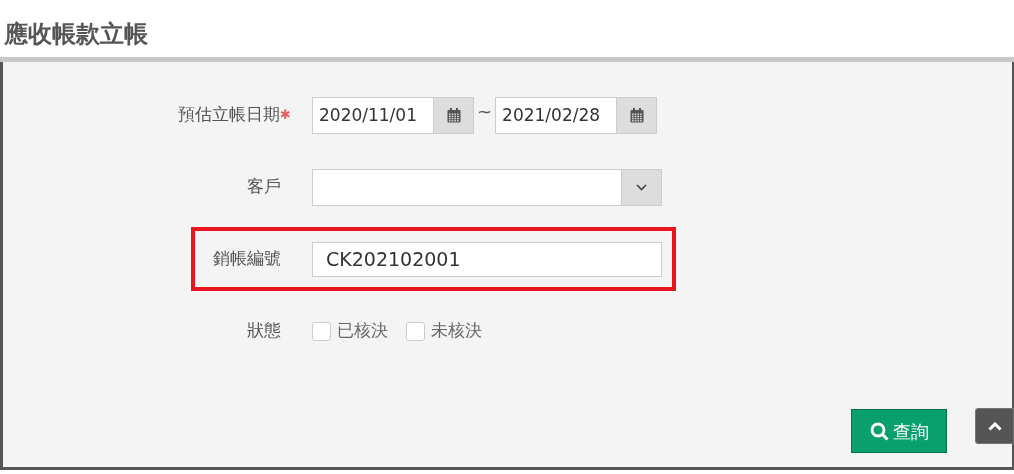  I want to click on search-icon, so click(879, 431).